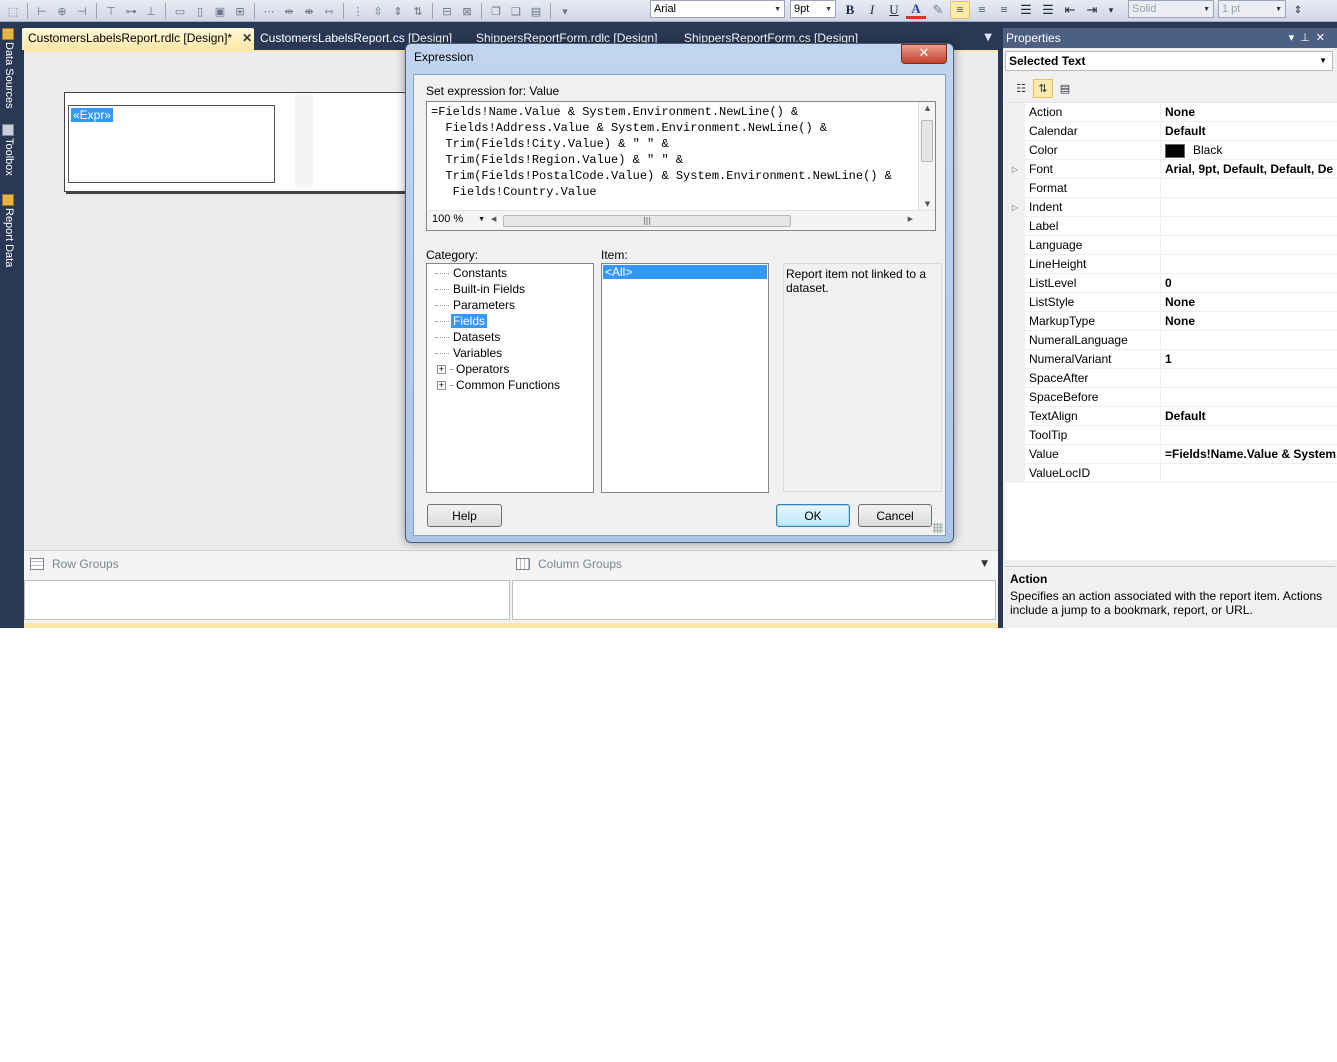  I want to click on property-row: ValueLocID, so click(1171, 473).